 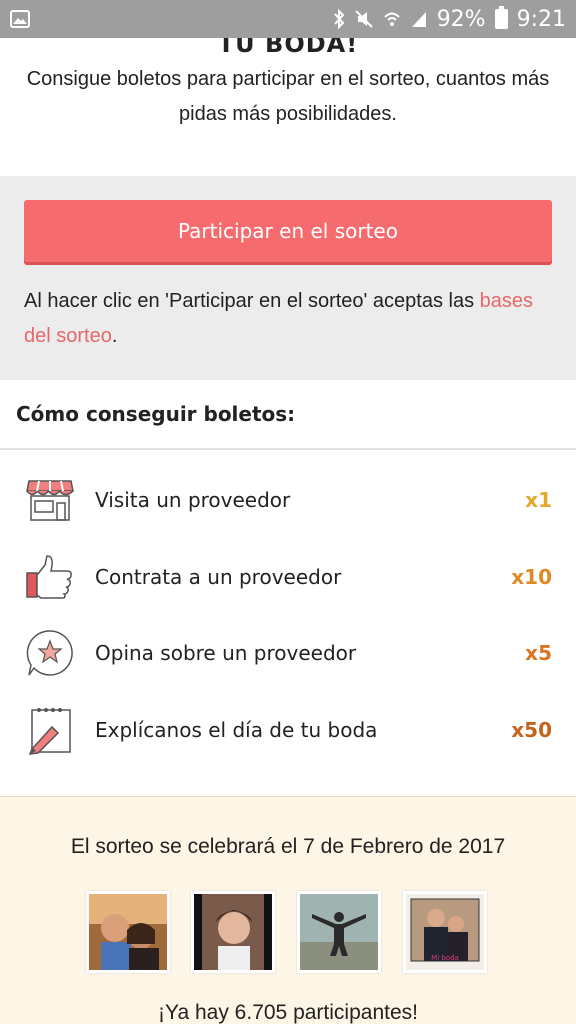 I want to click on way-visit-vendor: Visita un proveedor x1, so click(x=288, y=500).